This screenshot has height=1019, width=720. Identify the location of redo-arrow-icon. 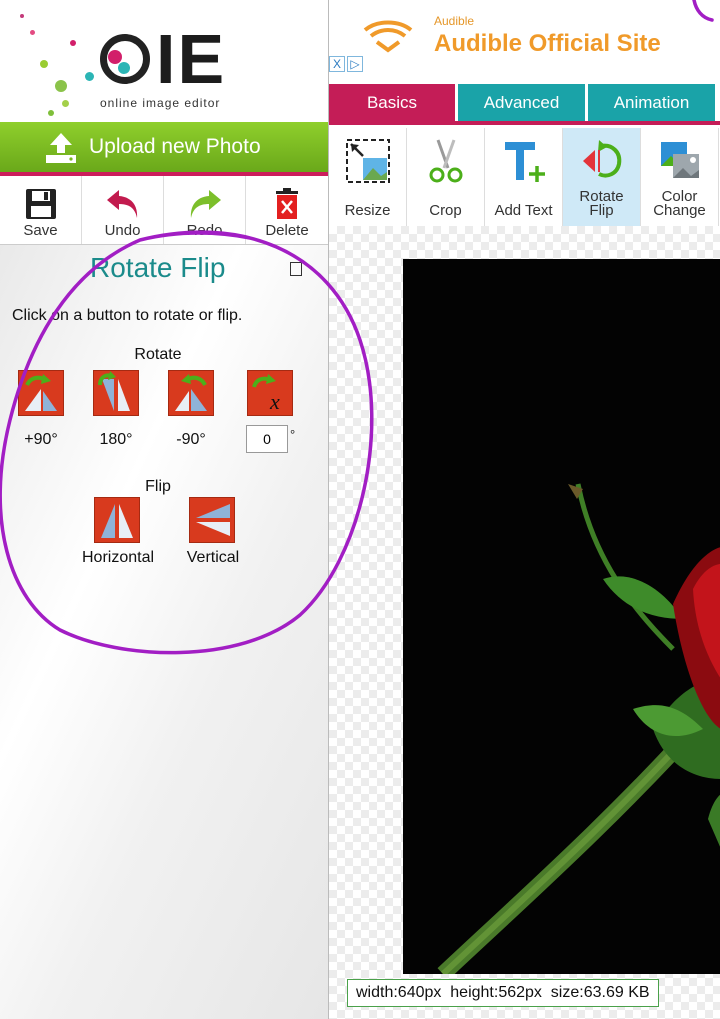
(205, 204).